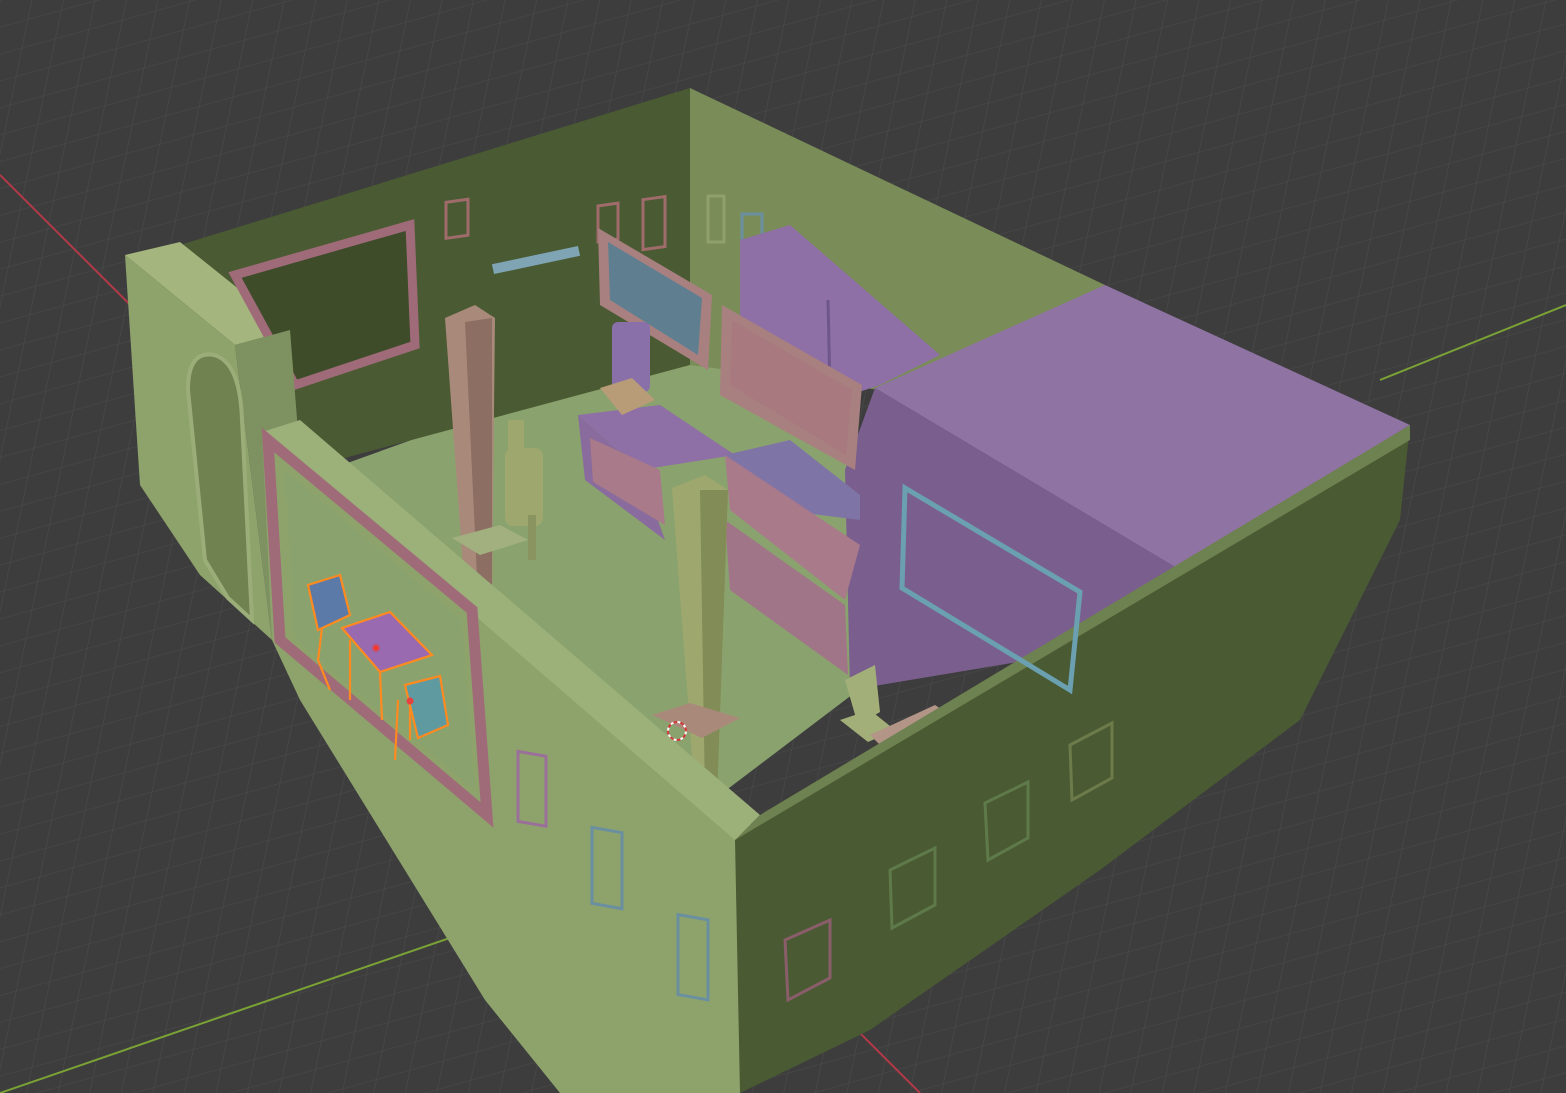 Image resolution: width=1566 pixels, height=1093 pixels. Describe the element at coordinates (532, 537) in the screenshot. I see `tank-leg` at that location.